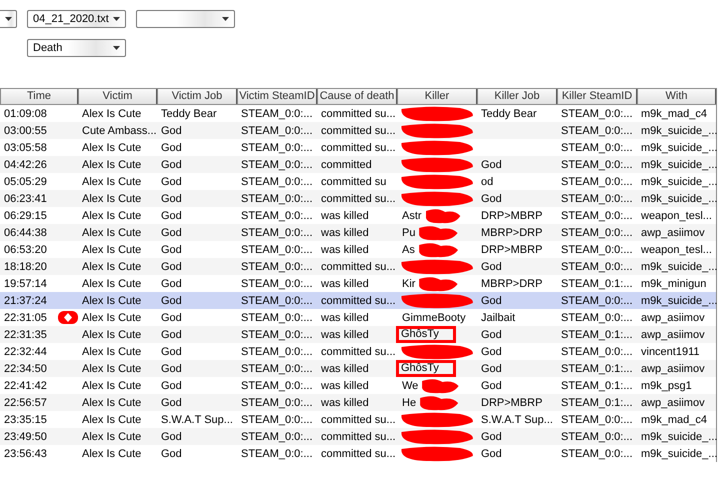  Describe the element at coordinates (76, 19) in the screenshot. I see `dropdown: 04_21_2020.txt` at that location.